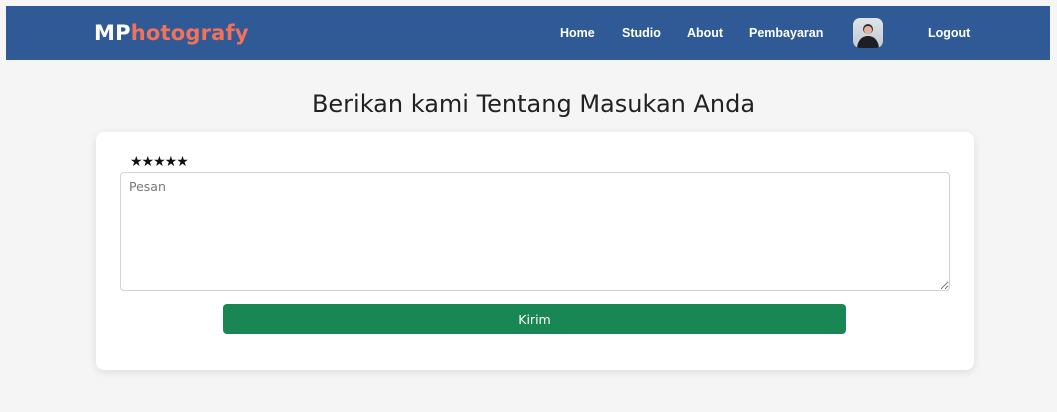 The image size is (1057, 412). I want to click on person-icon, so click(868, 36).